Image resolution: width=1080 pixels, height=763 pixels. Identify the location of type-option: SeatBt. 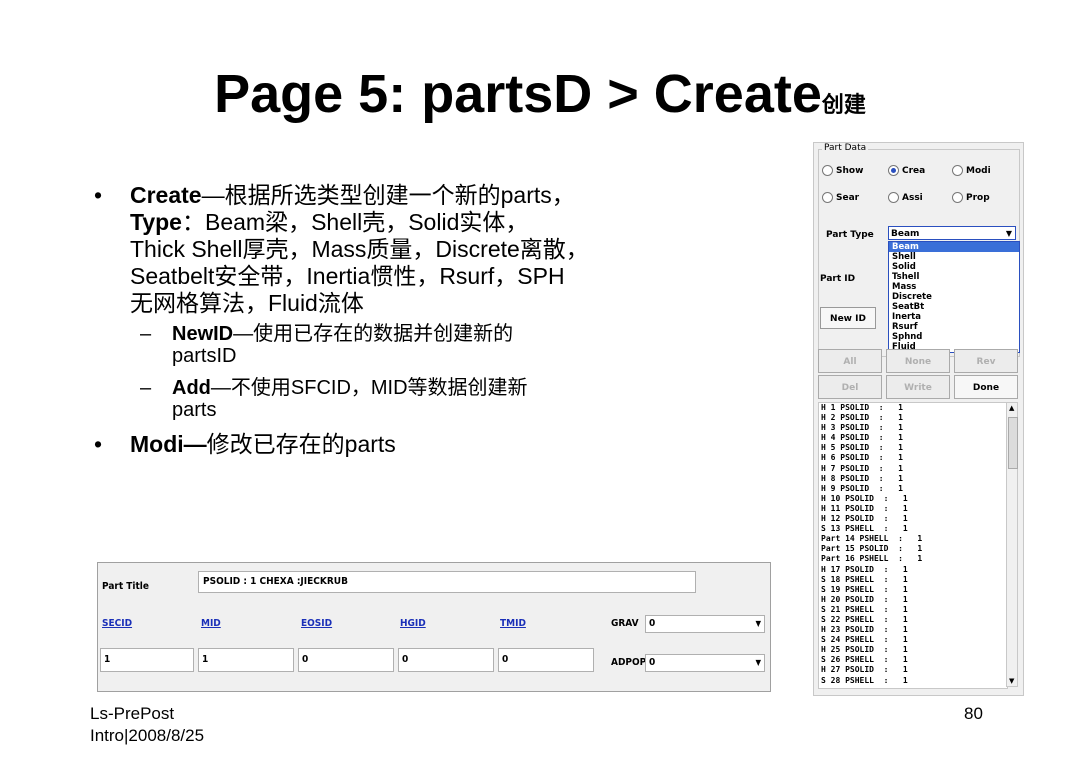
(954, 307).